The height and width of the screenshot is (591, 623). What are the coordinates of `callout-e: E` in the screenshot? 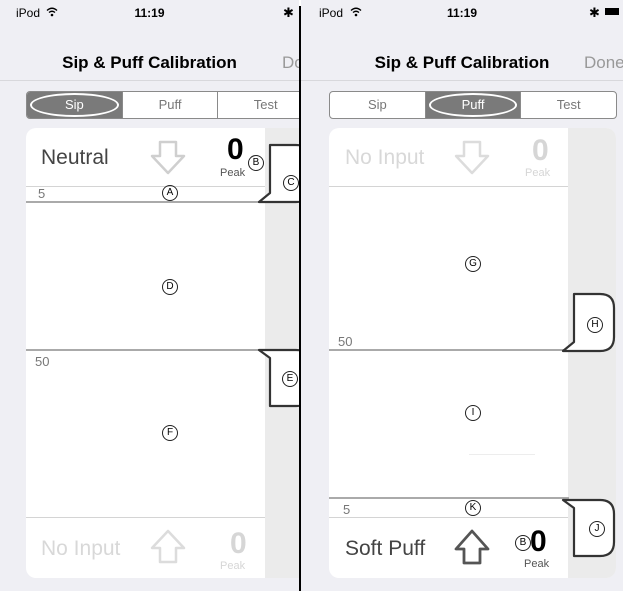 It's located at (290, 379).